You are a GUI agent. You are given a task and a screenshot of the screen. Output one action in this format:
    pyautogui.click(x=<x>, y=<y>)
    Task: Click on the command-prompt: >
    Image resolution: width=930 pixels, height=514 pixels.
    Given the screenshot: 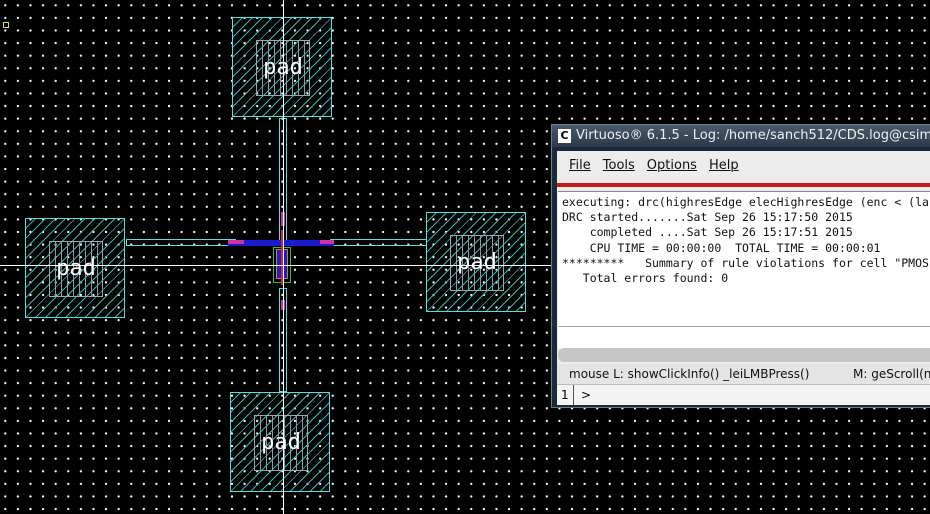 What is the action you would take?
    pyautogui.click(x=586, y=395)
    